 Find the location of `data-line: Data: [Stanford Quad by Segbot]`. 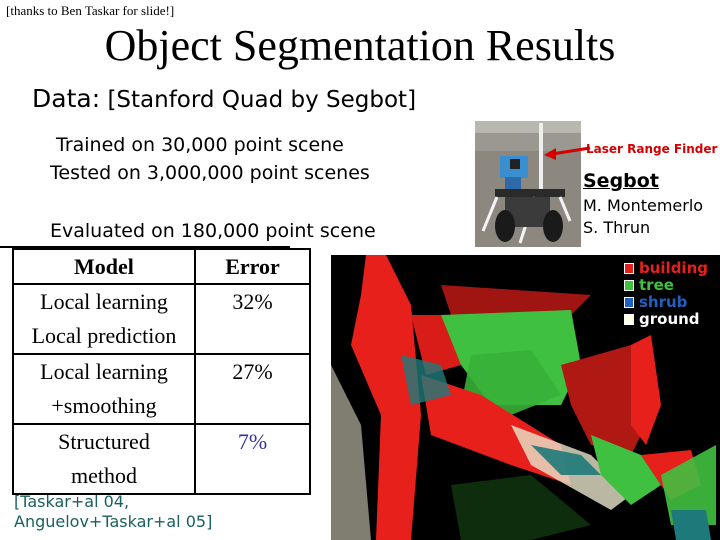

data-line: Data: [Stanford Quad by Segbot] is located at coordinates (224, 98).